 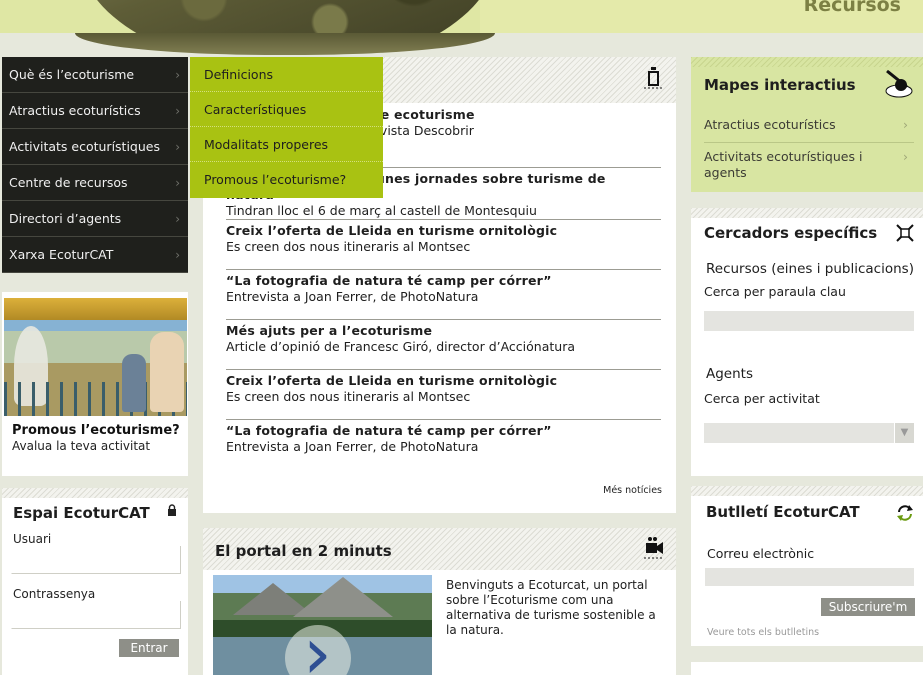 I want to click on portal-title: El portal en 2 minuts, so click(x=303, y=551).